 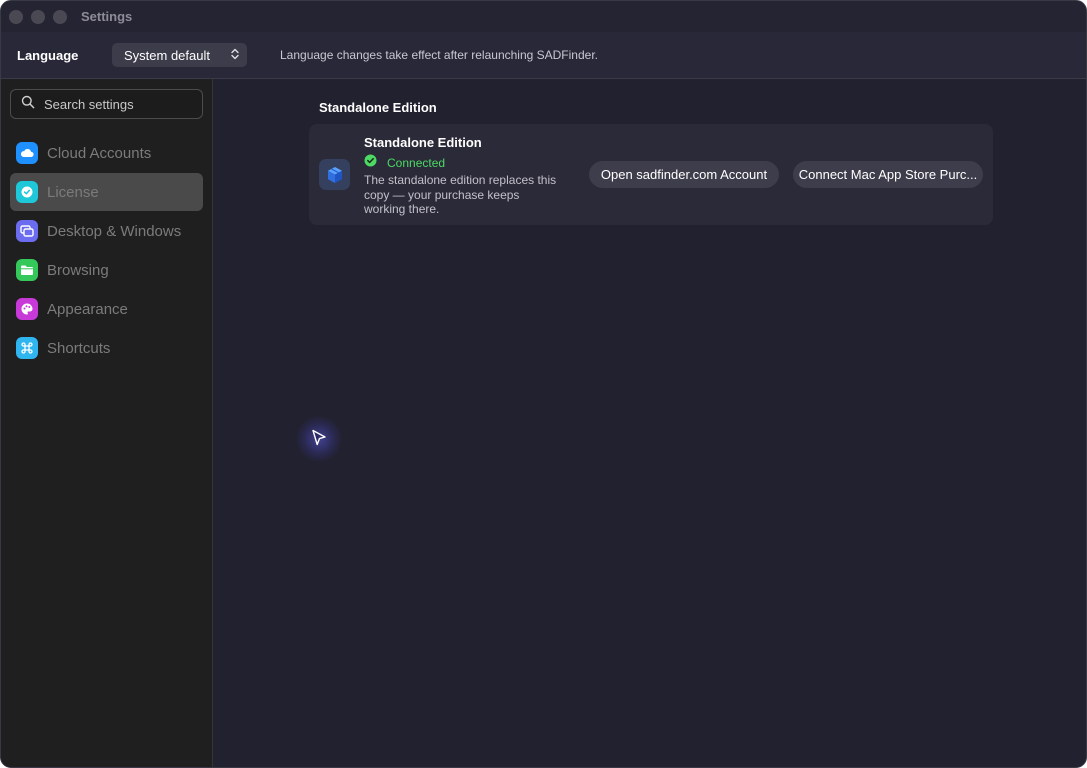 I want to click on zoom-window-button, so click(x=60, y=16).